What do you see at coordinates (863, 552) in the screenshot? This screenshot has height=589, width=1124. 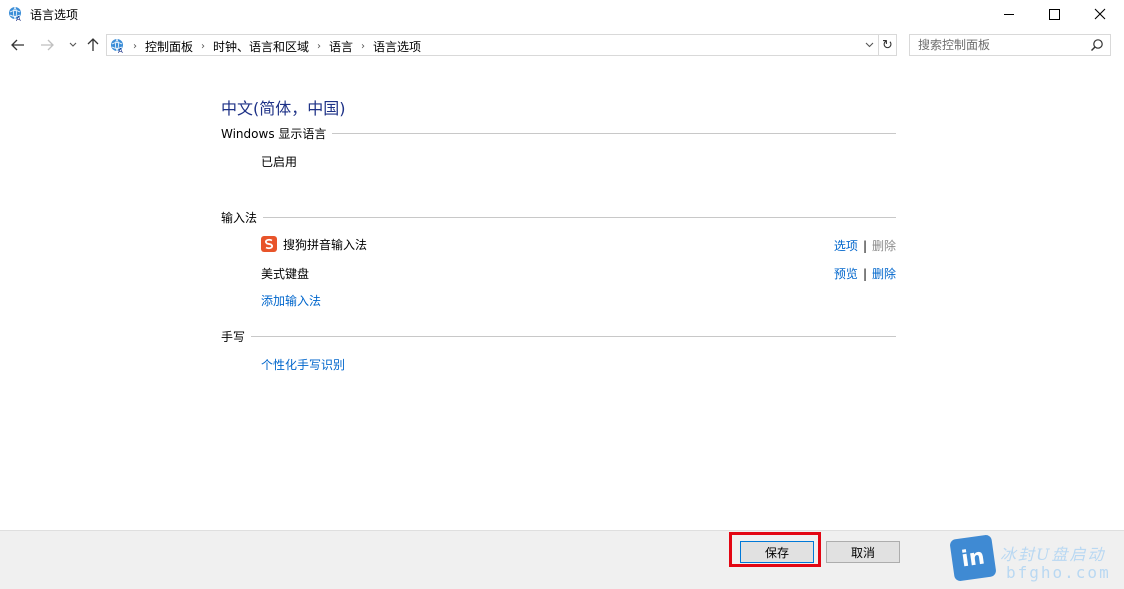 I see `cancel-button: 取消` at bounding box center [863, 552].